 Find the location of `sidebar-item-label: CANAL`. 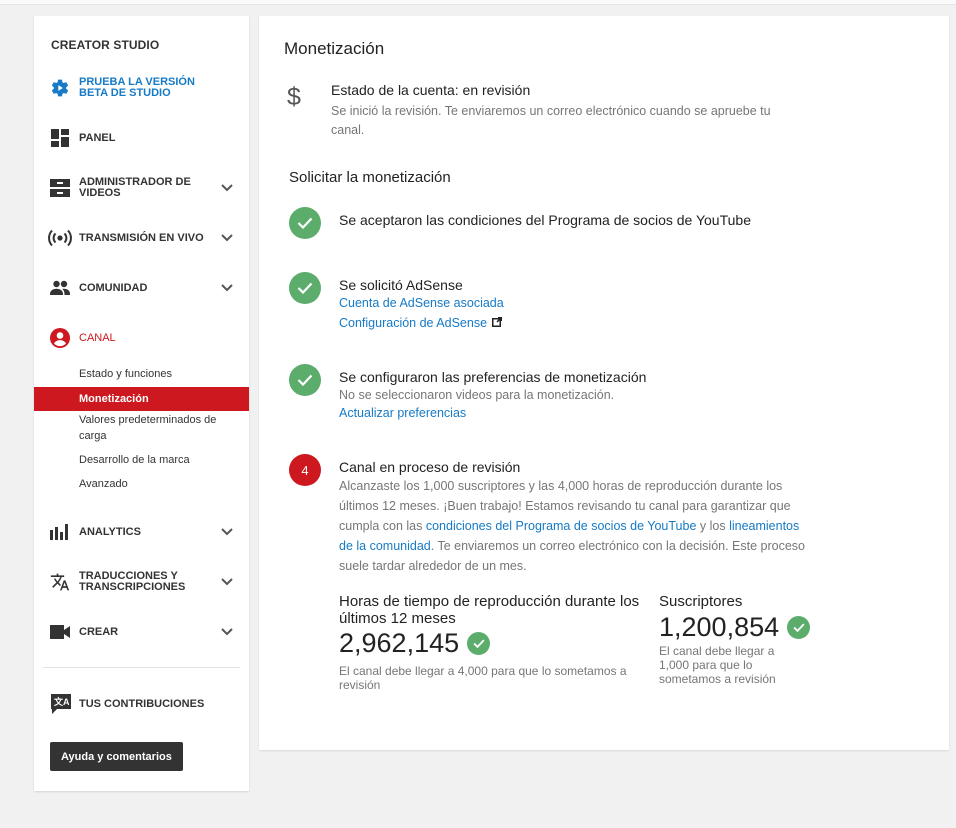

sidebar-item-label: CANAL is located at coordinates (97, 338).